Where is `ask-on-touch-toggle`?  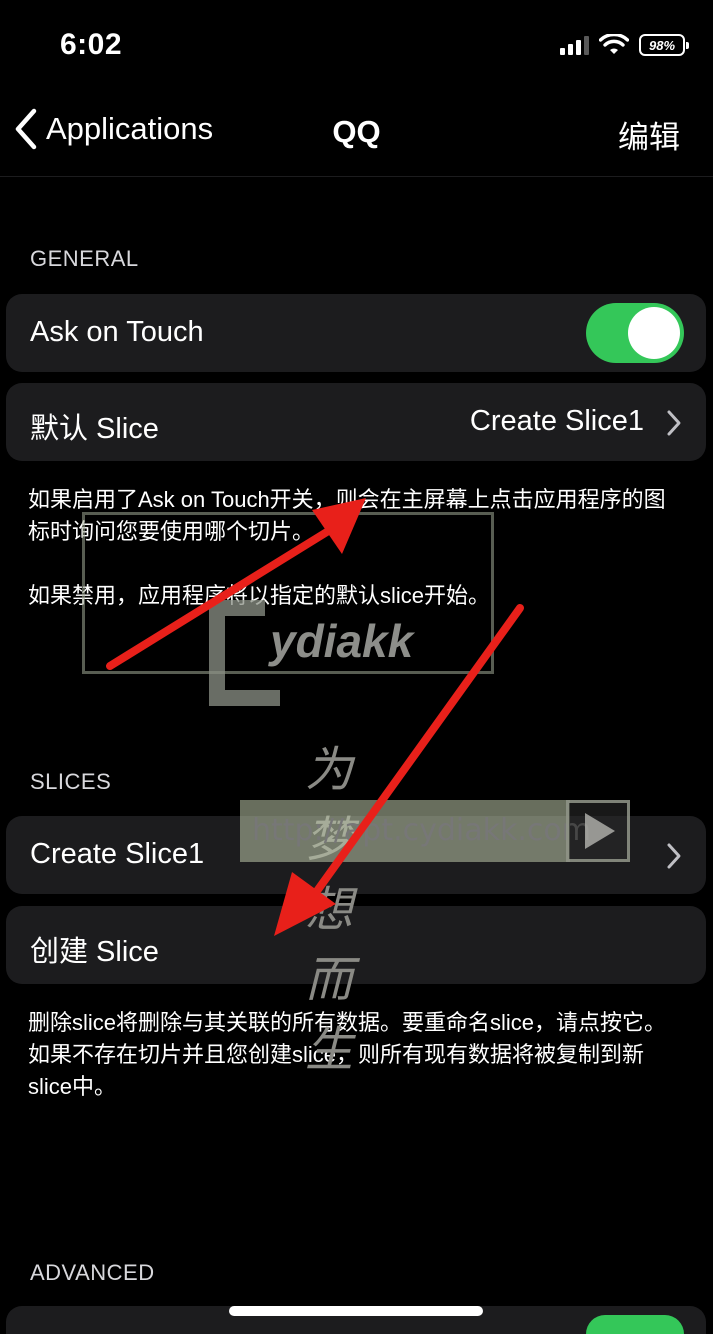
ask-on-touch-toggle is located at coordinates (635, 333).